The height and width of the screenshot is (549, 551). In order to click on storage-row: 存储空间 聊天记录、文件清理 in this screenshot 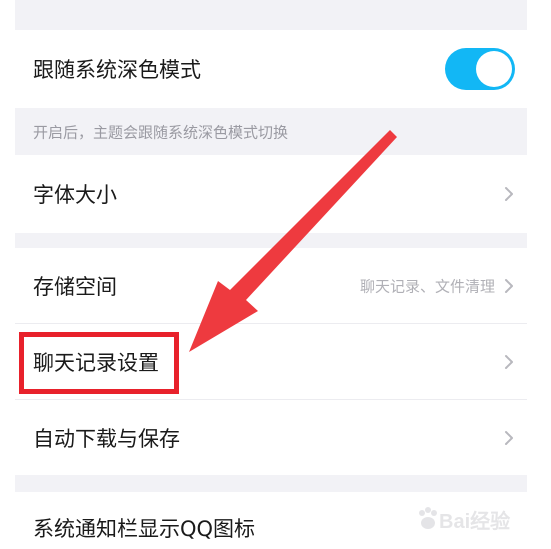, I will do `click(271, 285)`.